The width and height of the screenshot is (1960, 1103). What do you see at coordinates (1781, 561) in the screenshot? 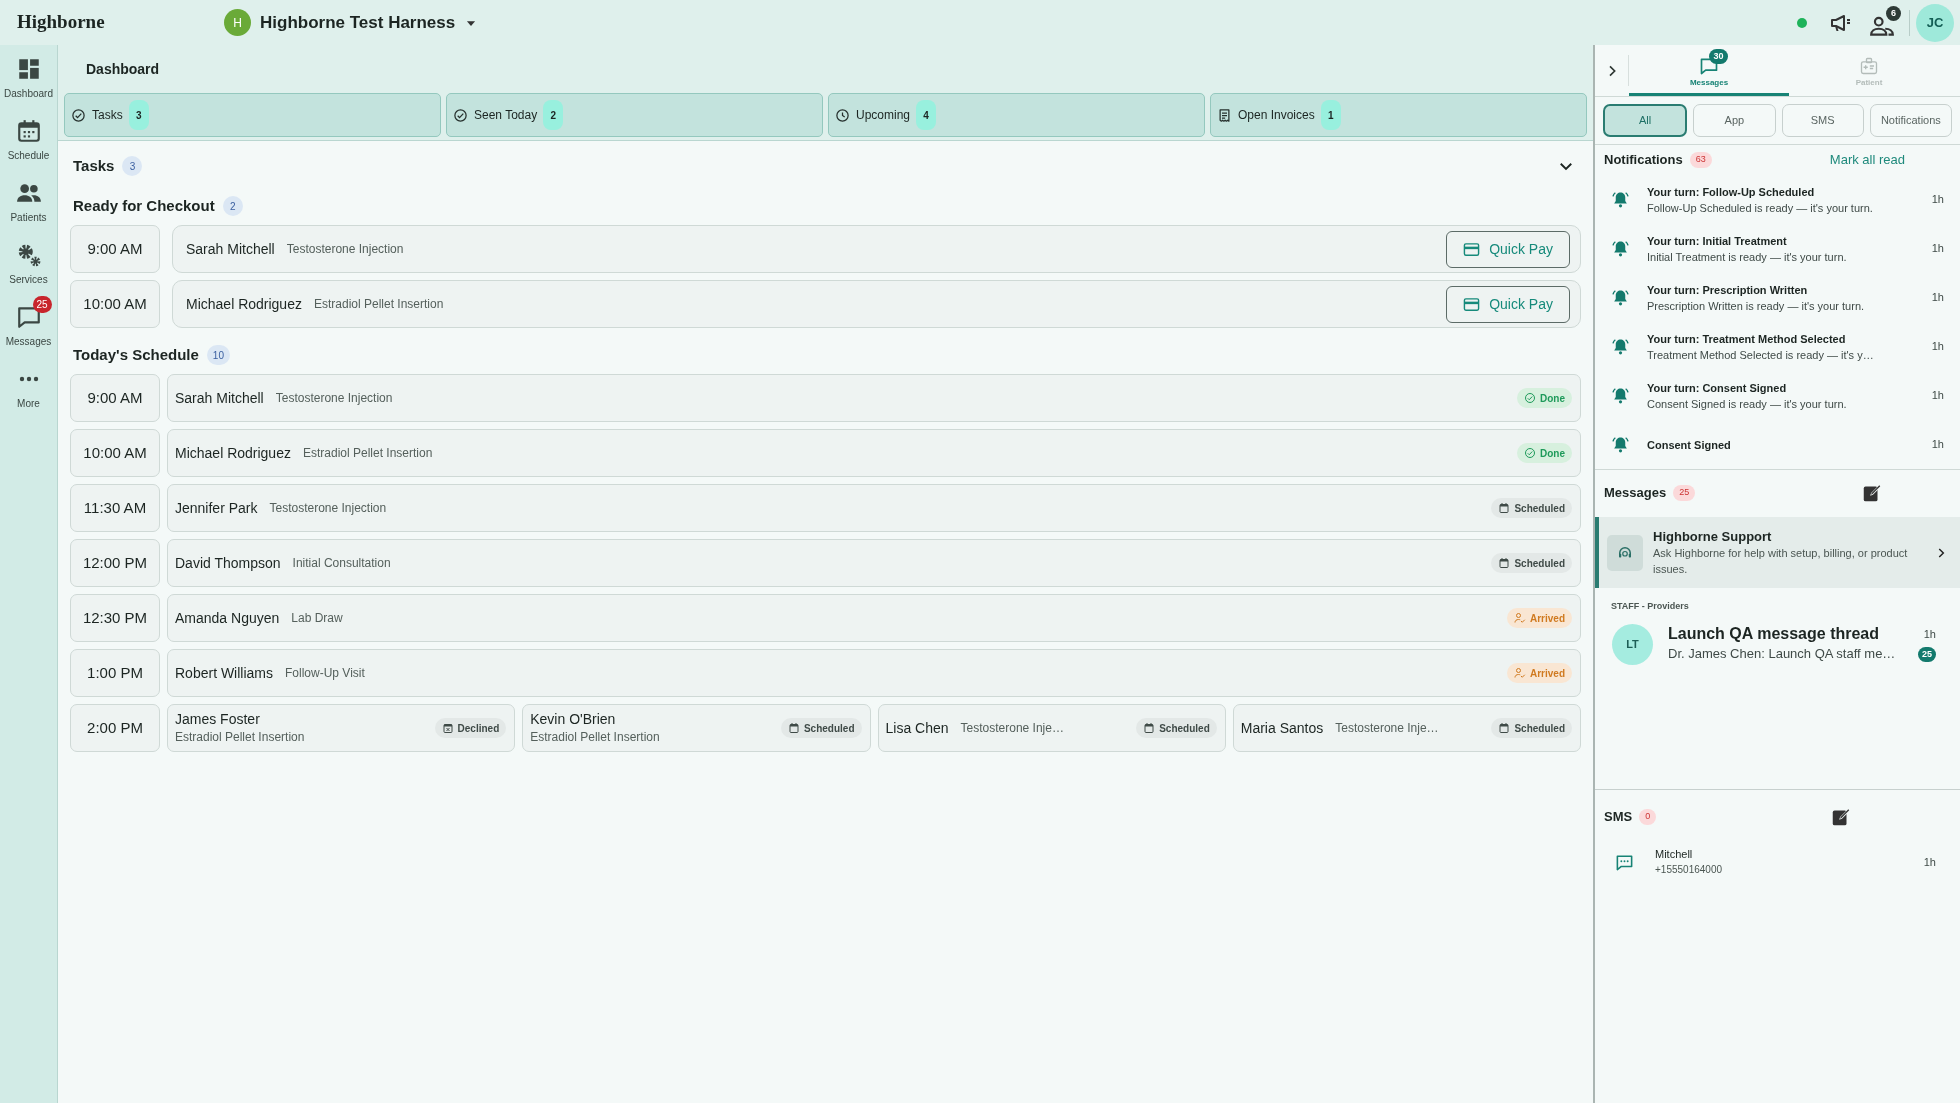
I see `support-text: Ask Highborne for help with setup, billing, or product issues.` at bounding box center [1781, 561].